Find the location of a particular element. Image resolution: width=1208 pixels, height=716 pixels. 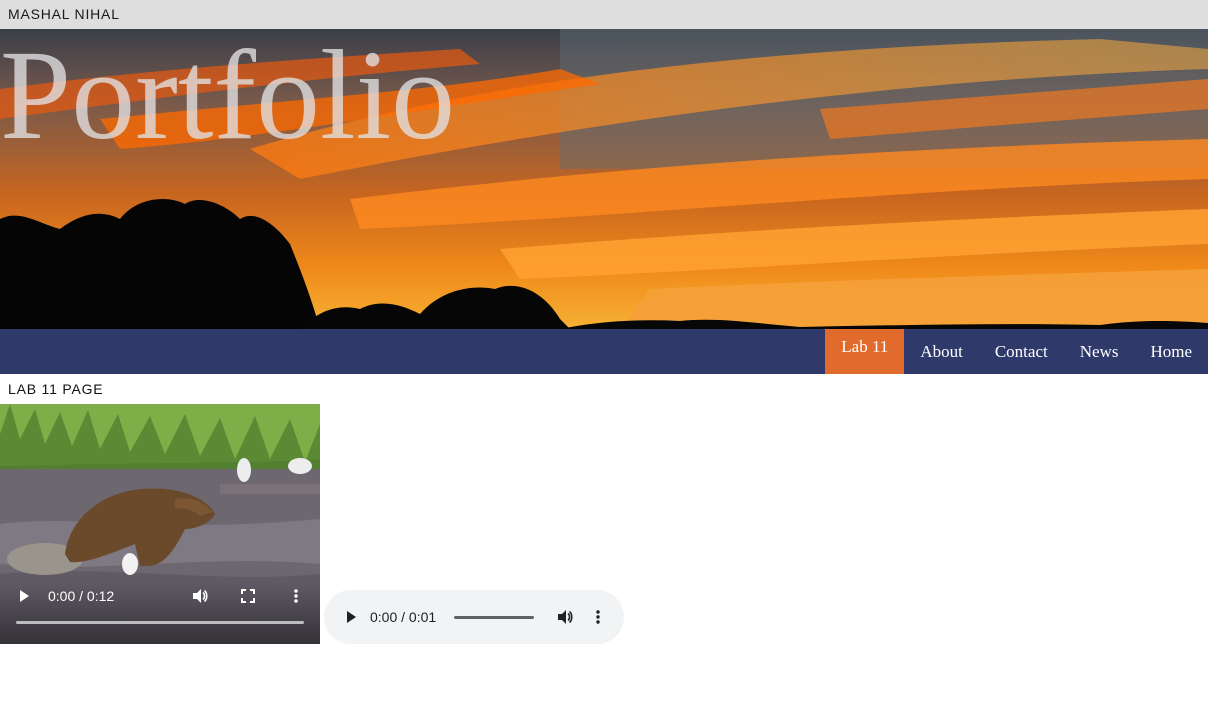

nav-item-lab-11: Lab 11 is located at coordinates (865, 351).